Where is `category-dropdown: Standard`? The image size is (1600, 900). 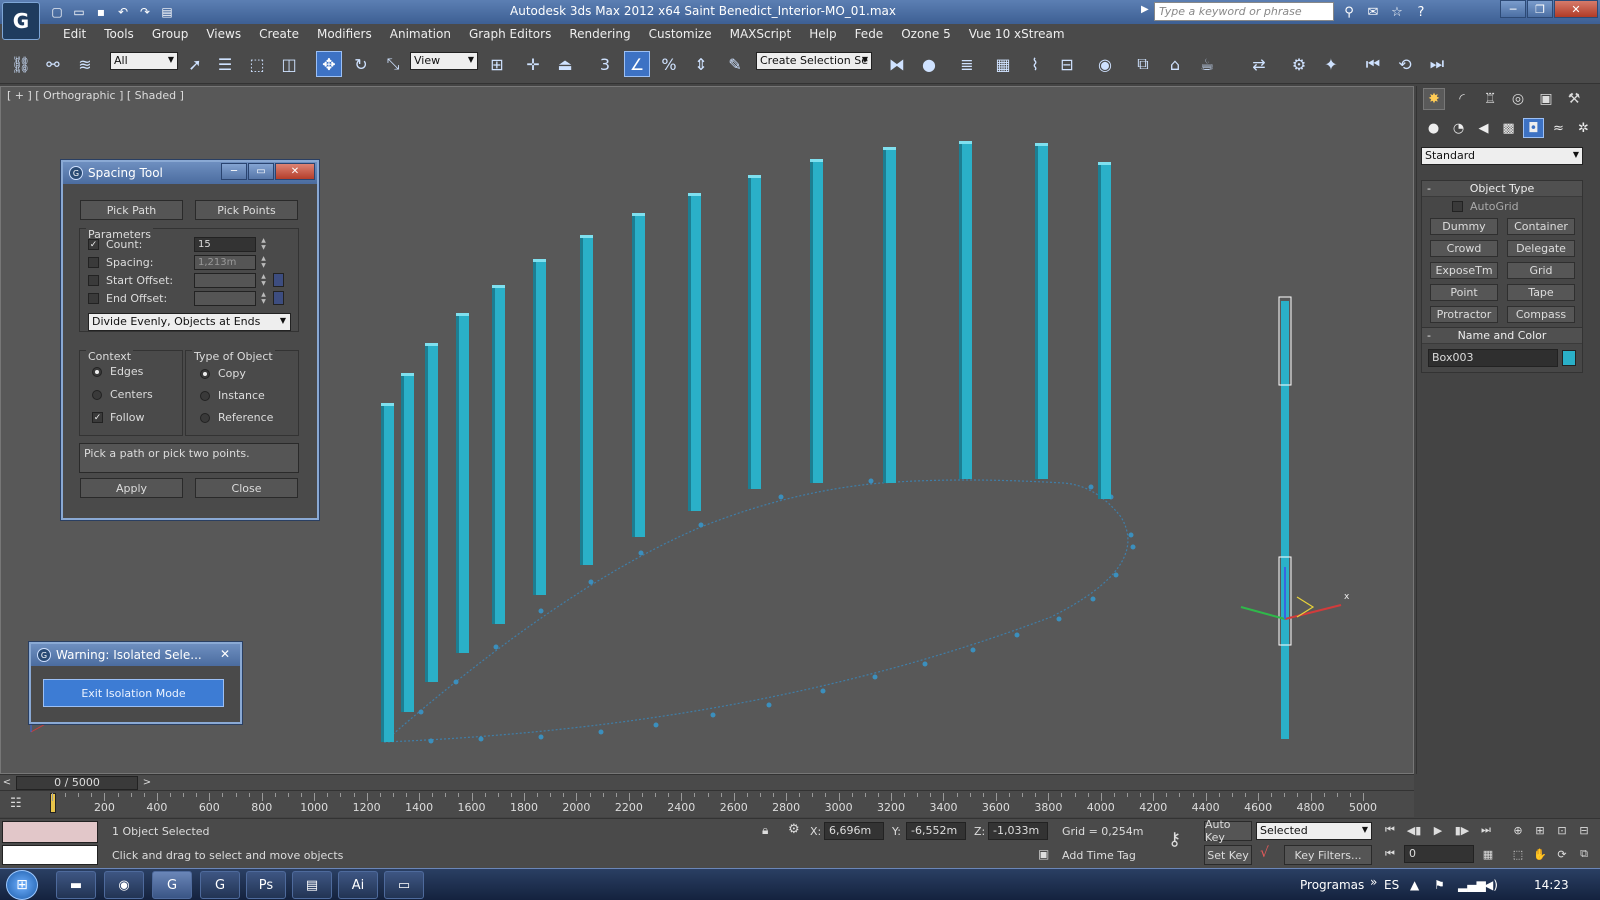
category-dropdown: Standard is located at coordinates (1502, 156).